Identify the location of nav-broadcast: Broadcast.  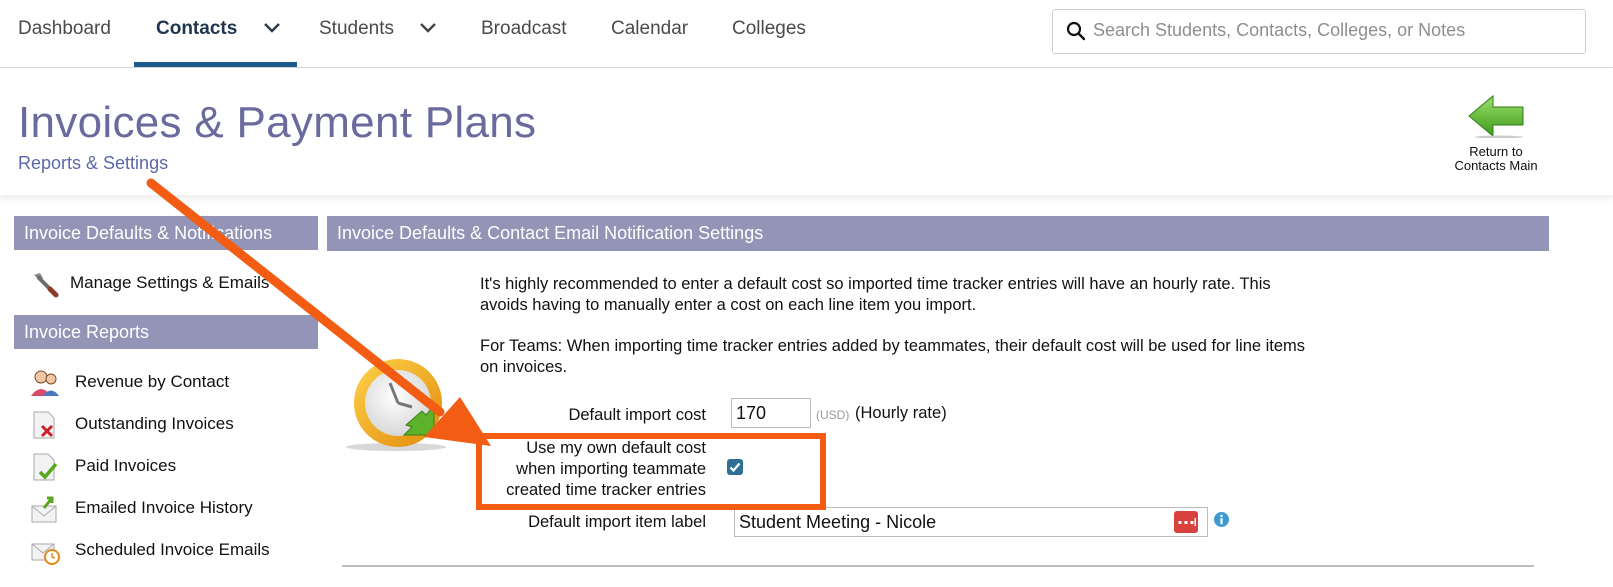
(524, 33).